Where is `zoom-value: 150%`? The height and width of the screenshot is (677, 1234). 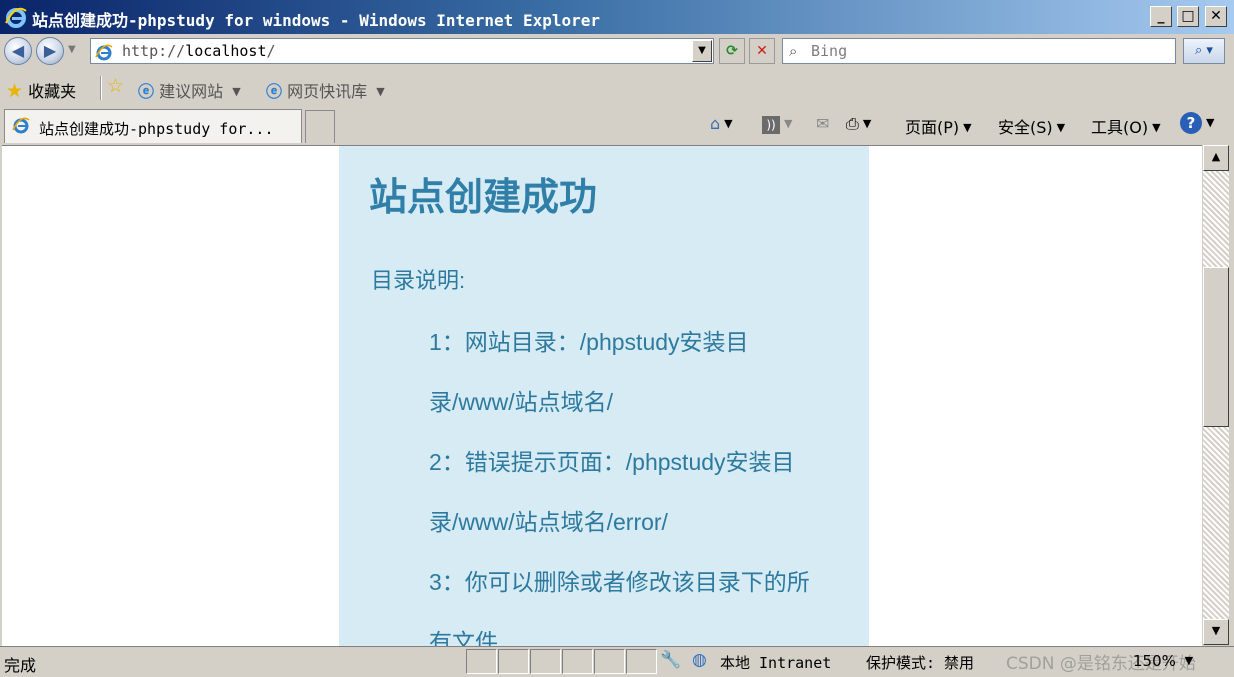 zoom-value: 150% is located at coordinates (1154, 661).